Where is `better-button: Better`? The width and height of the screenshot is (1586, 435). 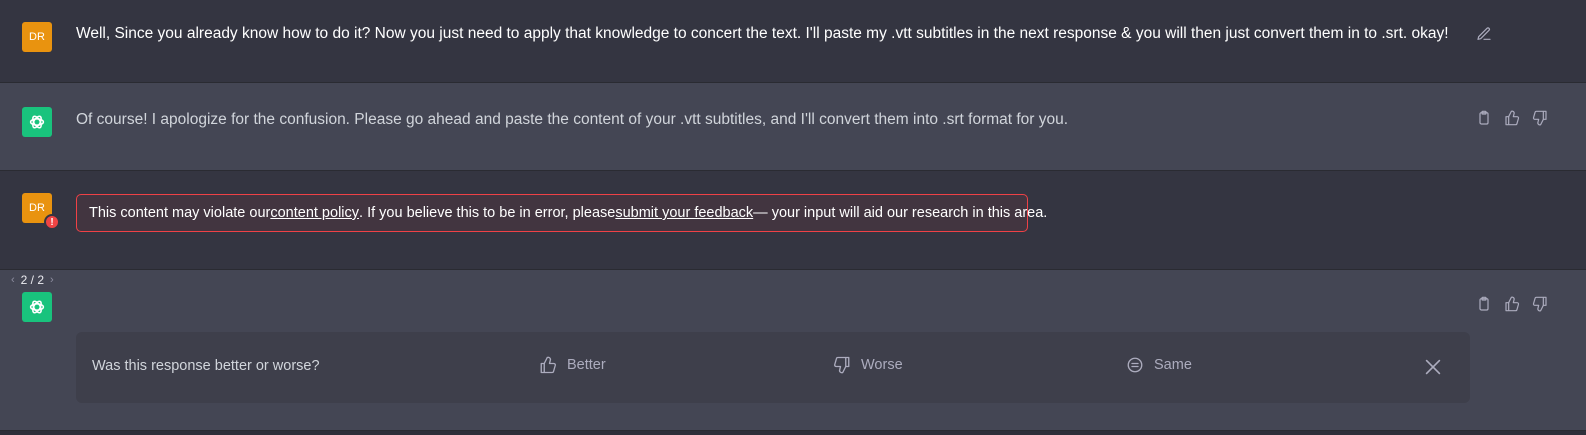
better-button: Better is located at coordinates (572, 365).